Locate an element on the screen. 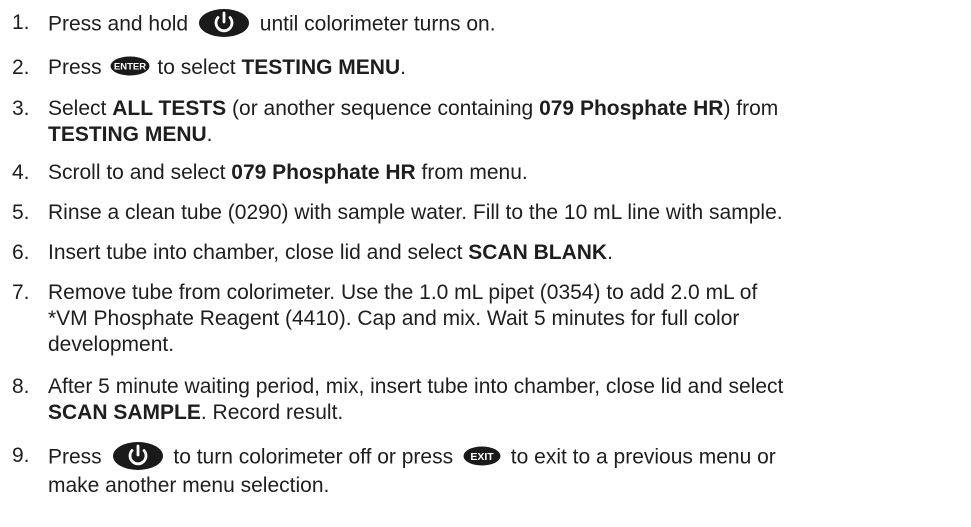 The height and width of the screenshot is (527, 971). step-number: 4. is located at coordinates (21, 172).